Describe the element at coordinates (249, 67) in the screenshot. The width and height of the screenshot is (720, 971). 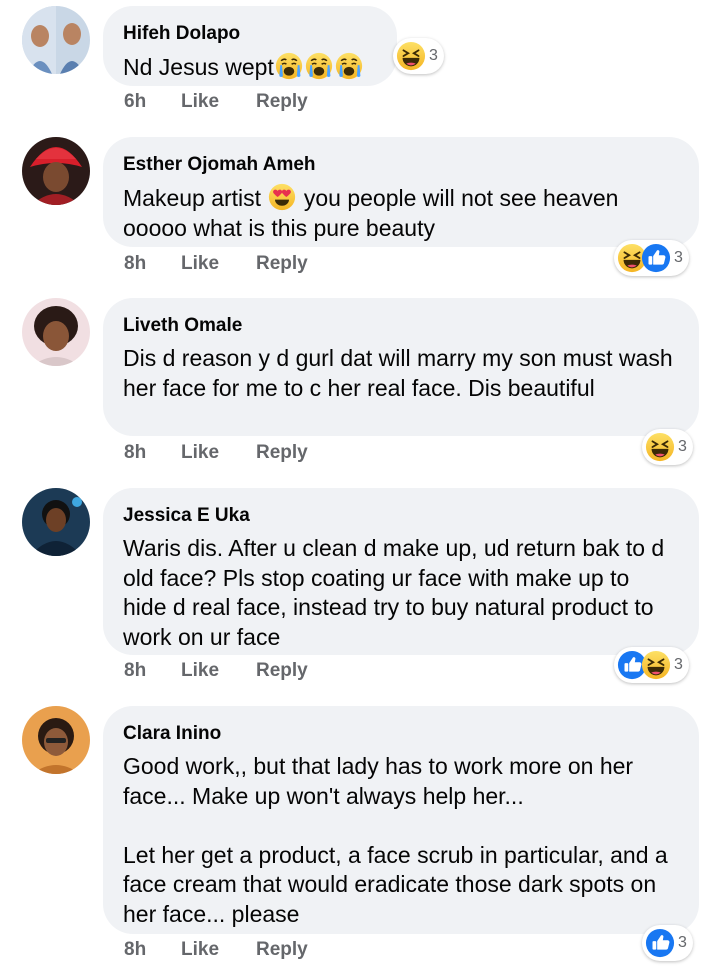
I see `comment-text: Nd Jesus wept` at that location.